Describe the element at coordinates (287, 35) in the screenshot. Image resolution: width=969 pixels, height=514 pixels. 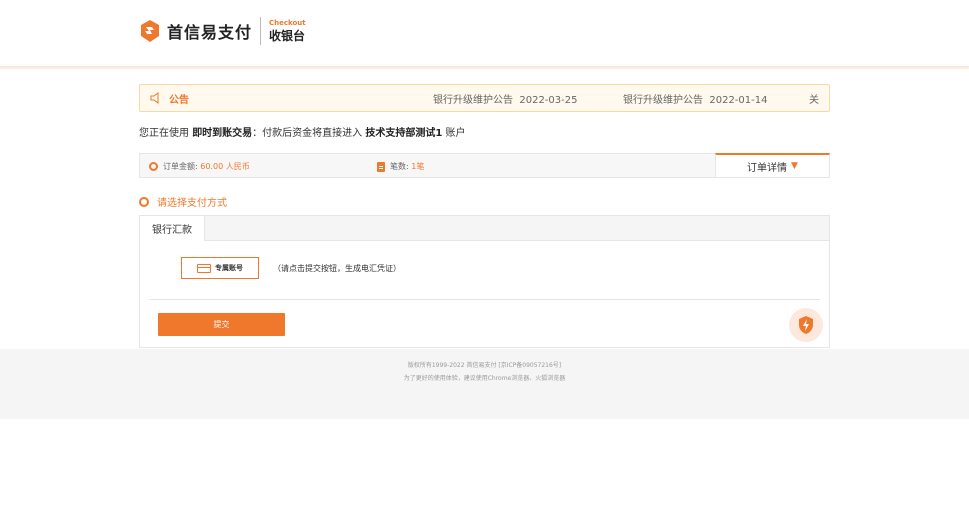
I see `checkout-cn: 收银台` at that location.